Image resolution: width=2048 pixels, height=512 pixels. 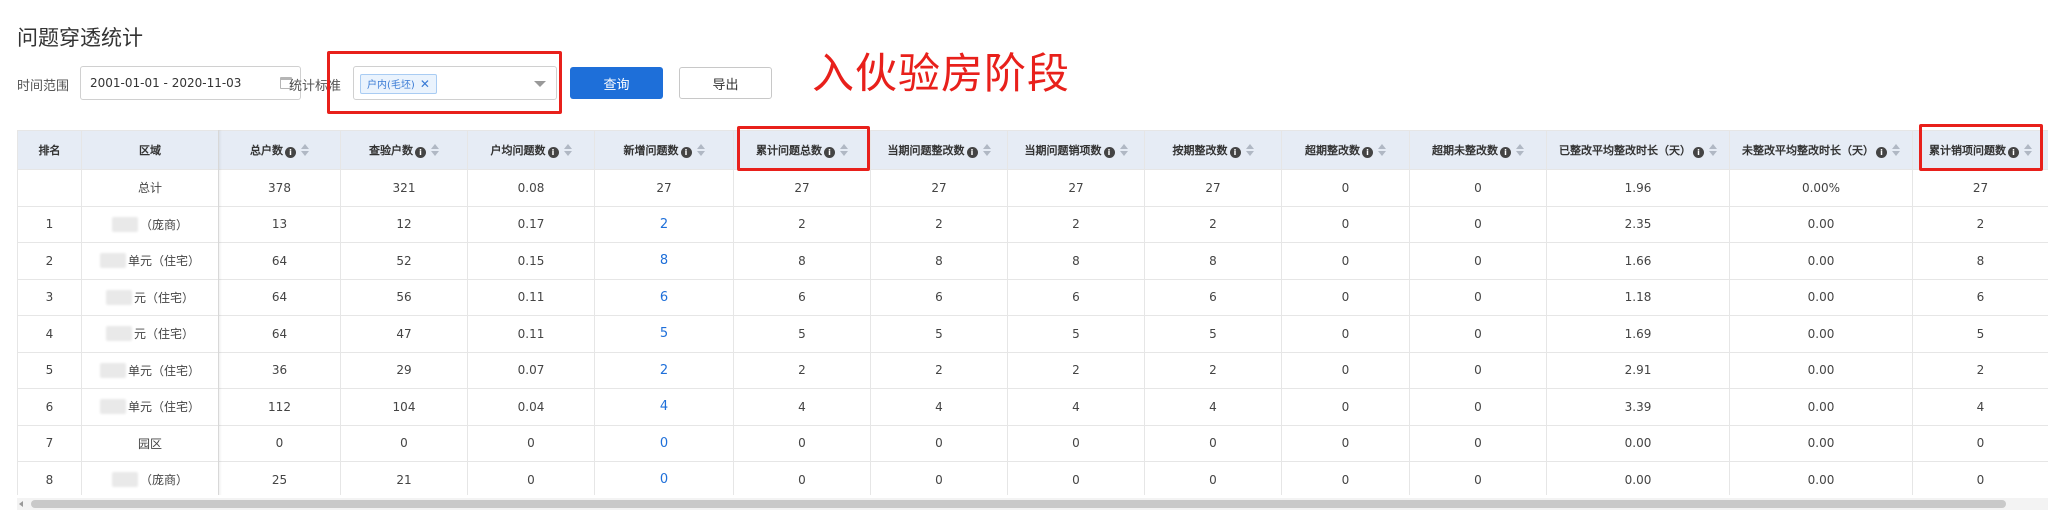 I want to click on export-button: 导出, so click(x=725, y=83).